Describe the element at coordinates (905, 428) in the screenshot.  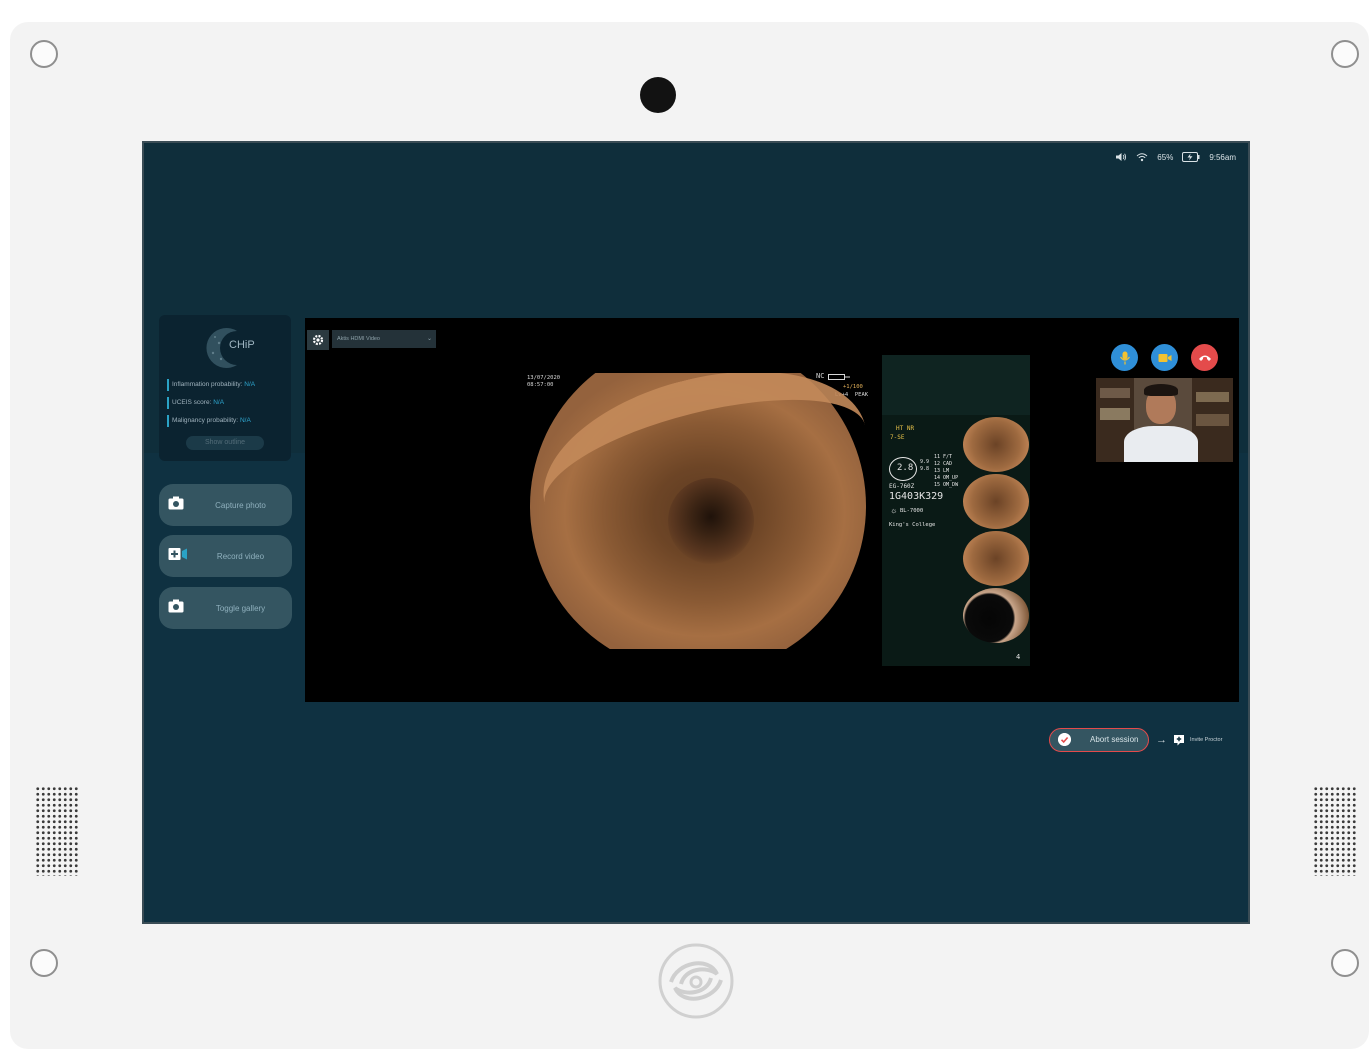
I see `info-ht: HT NR` at that location.